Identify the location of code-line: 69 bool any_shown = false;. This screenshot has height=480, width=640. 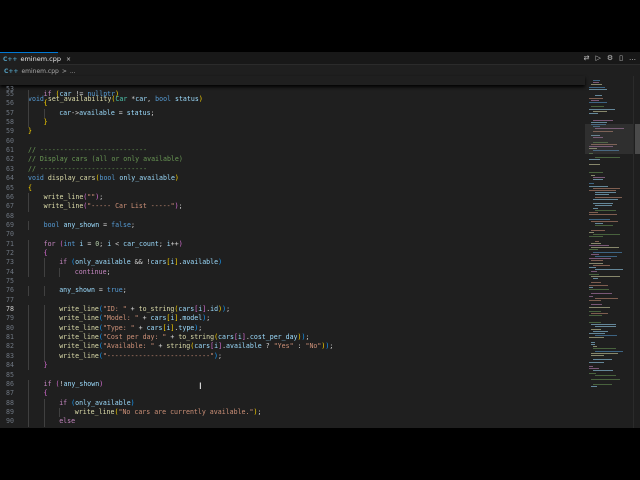
(292, 225).